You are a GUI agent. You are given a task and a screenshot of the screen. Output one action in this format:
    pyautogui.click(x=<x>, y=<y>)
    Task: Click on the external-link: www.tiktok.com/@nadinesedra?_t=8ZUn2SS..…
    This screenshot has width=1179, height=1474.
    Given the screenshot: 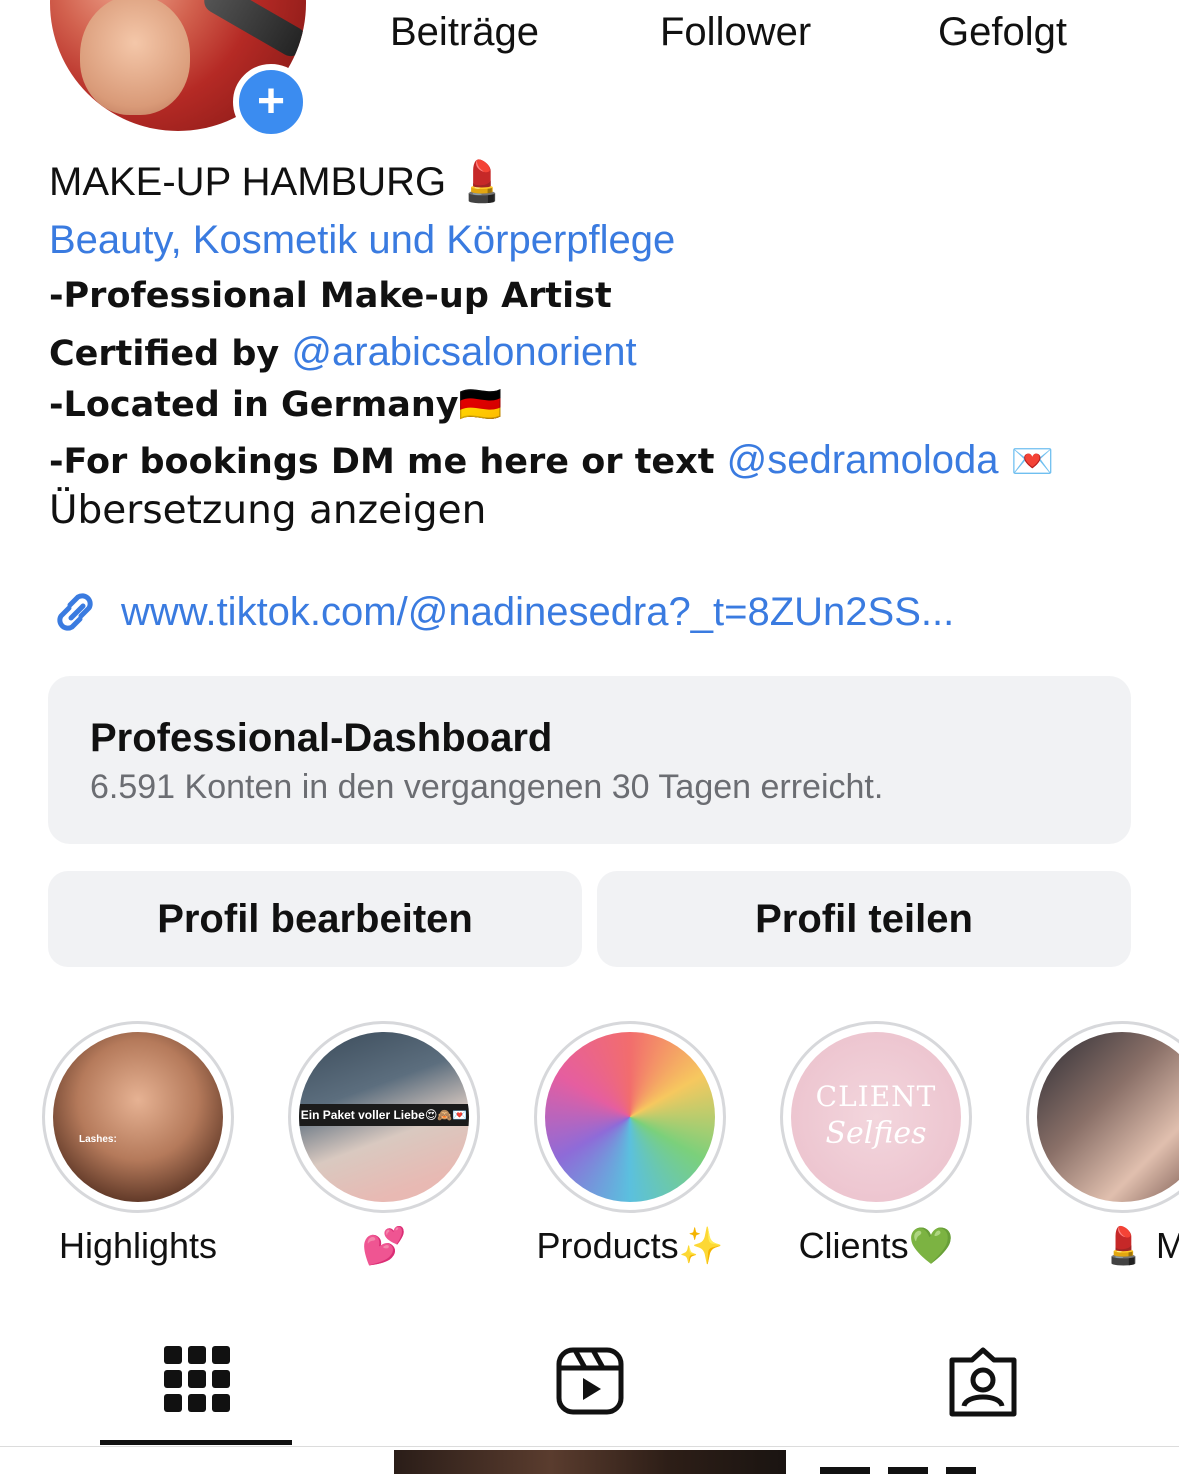 What is the action you would take?
    pyautogui.click(x=501, y=612)
    